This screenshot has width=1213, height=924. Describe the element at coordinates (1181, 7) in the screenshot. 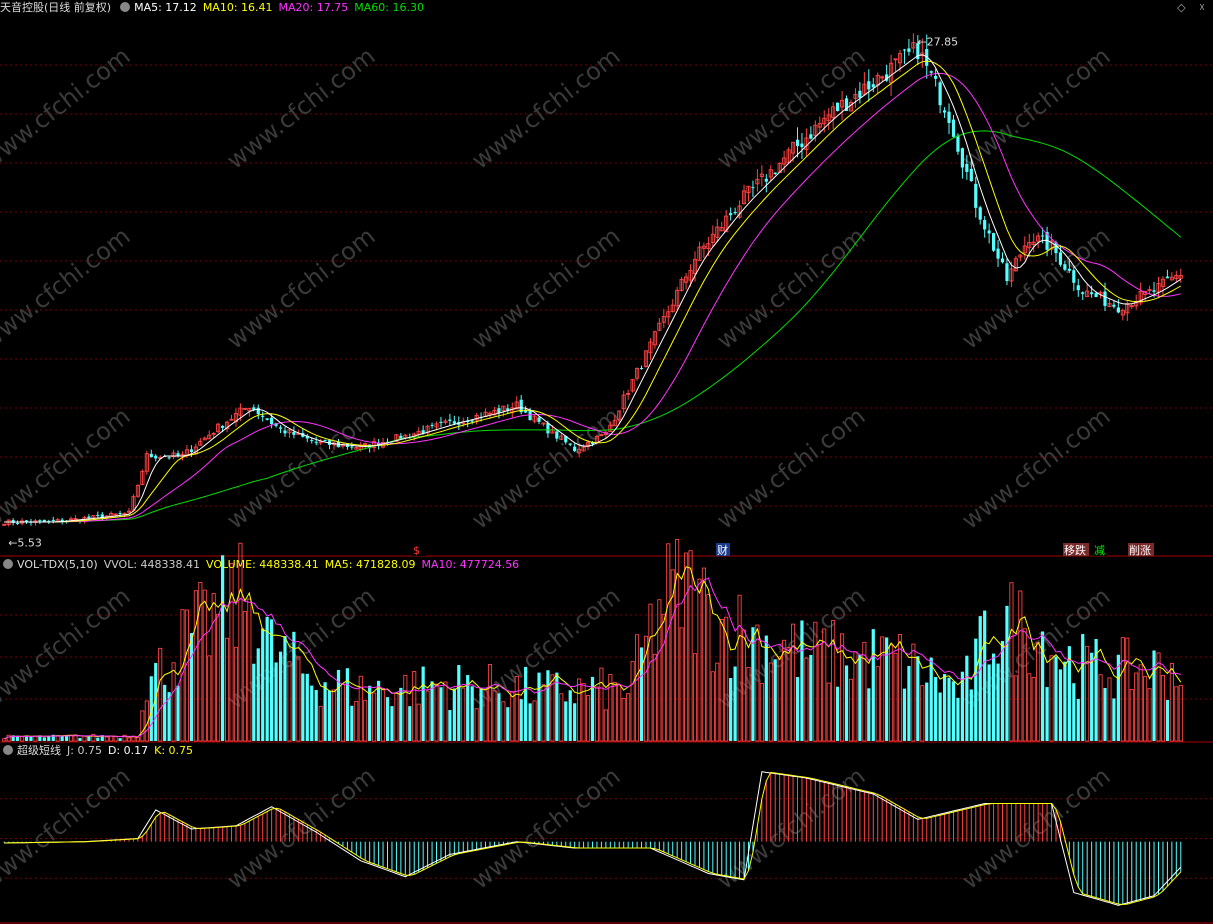

I see `expand-diamond-icon: ◇` at that location.